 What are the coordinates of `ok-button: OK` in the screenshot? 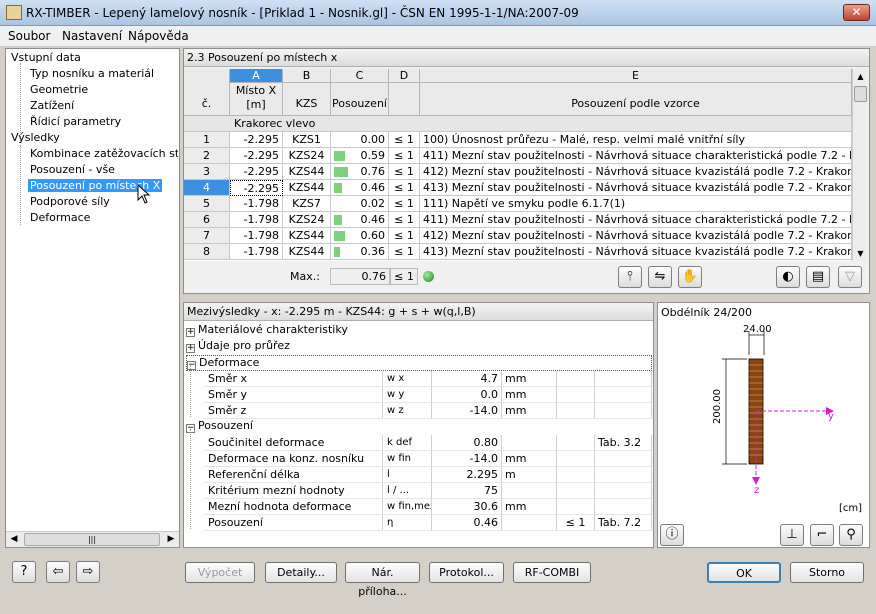 It's located at (744, 572).